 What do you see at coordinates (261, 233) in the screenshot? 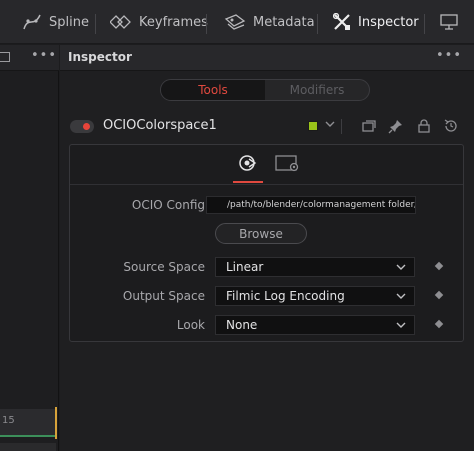
I see `browse-button: Browse` at bounding box center [261, 233].